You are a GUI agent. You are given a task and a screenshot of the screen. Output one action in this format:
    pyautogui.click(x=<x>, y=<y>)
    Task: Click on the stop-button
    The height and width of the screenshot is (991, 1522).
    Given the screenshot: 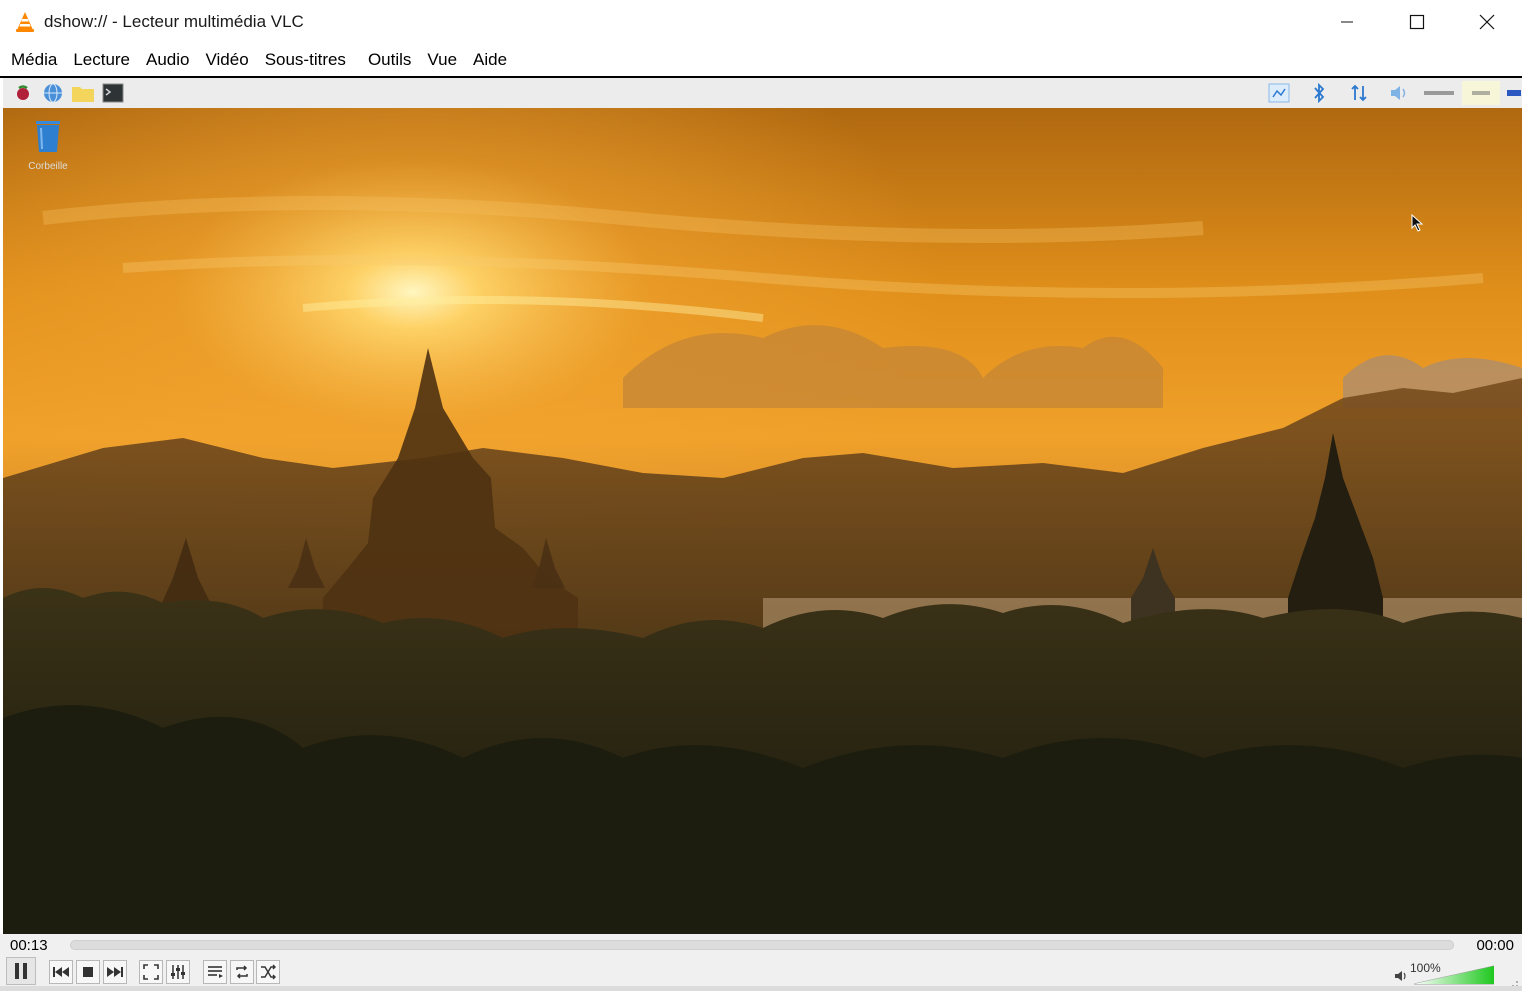 What is the action you would take?
    pyautogui.click(x=88, y=972)
    